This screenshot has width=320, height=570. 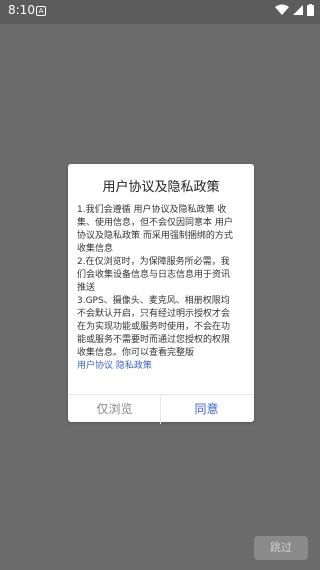 What do you see at coordinates (86, 288) in the screenshot?
I see `body-line: 推送` at bounding box center [86, 288].